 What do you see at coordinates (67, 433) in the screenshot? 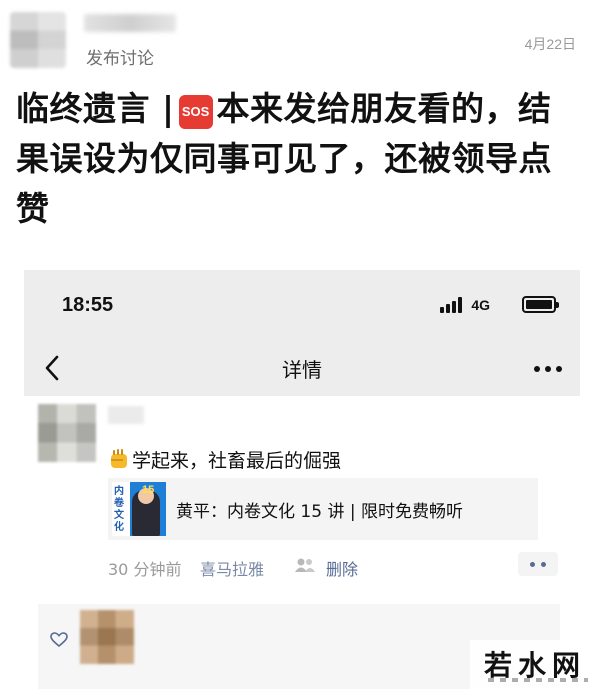
I see `moment-author-avatar` at bounding box center [67, 433].